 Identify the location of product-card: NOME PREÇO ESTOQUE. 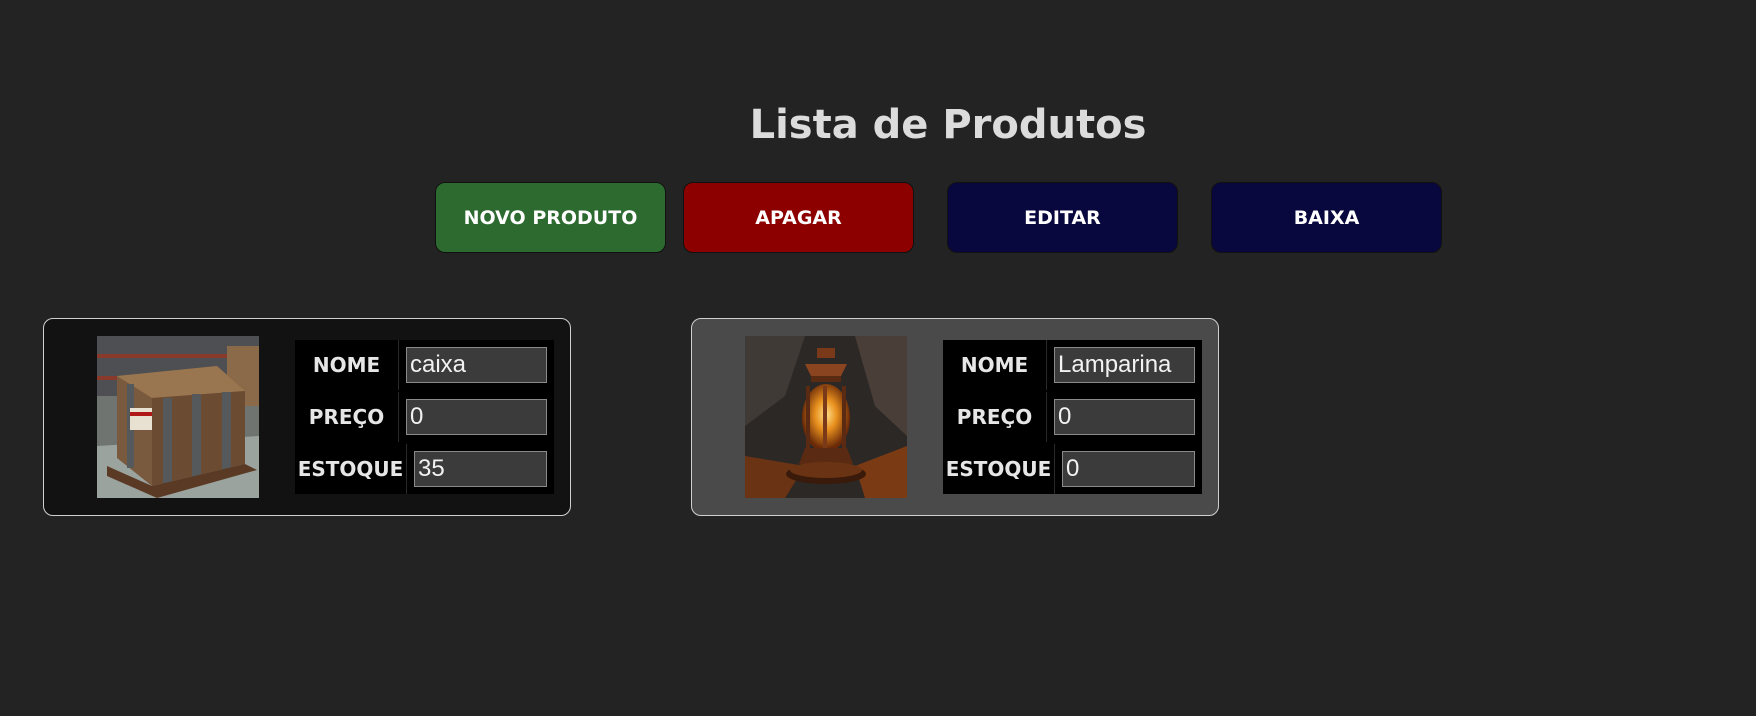
(307, 417).